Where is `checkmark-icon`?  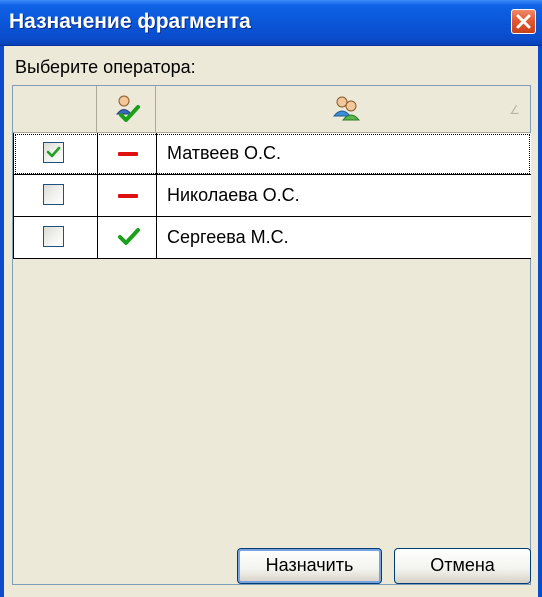
checkmark-icon is located at coordinates (53, 152).